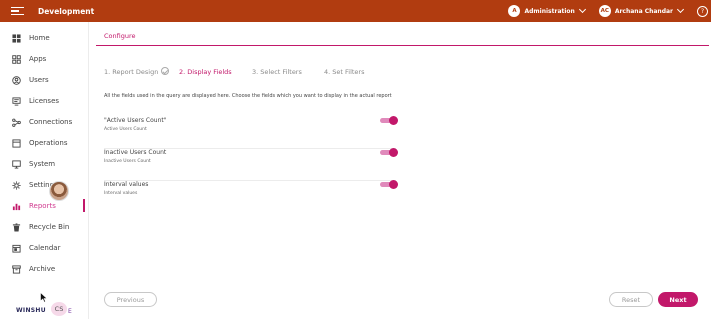 The image size is (711, 319). Describe the element at coordinates (16, 101) in the screenshot. I see `license-icon` at that location.